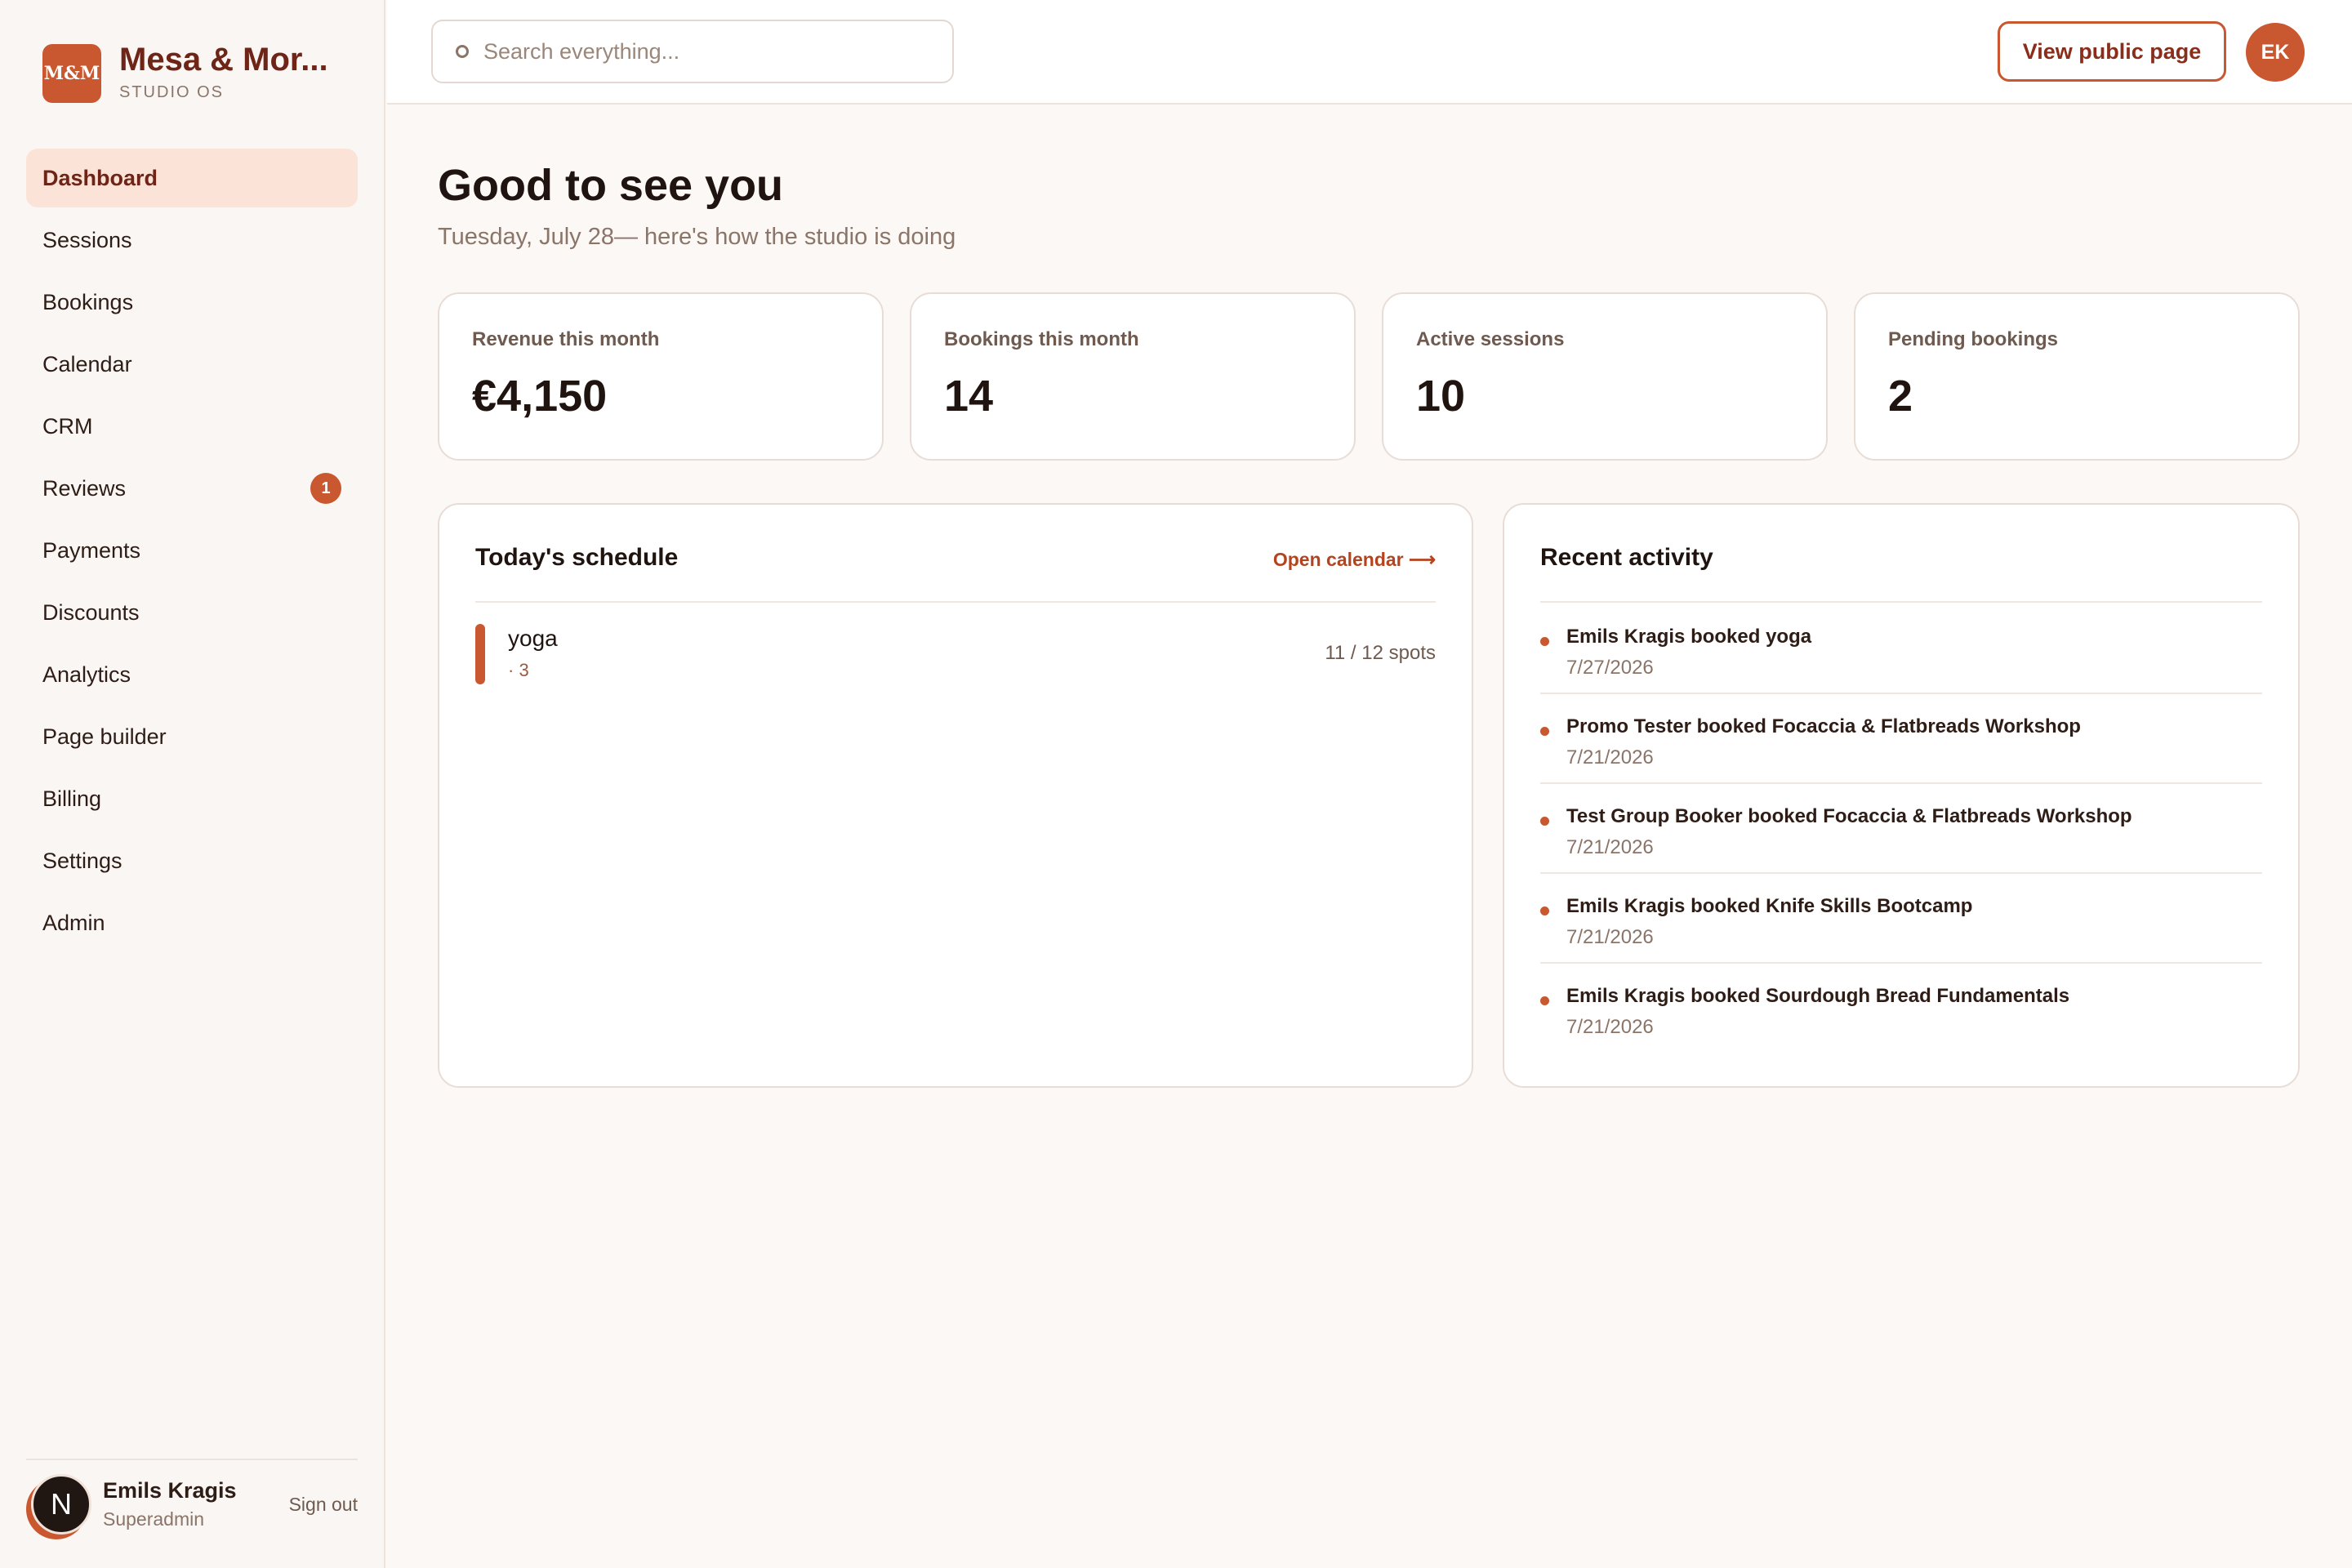 Image resolution: width=2352 pixels, height=1568 pixels. Describe the element at coordinates (172, 92) in the screenshot. I see `brand-subtitle: STUDIO OS` at that location.